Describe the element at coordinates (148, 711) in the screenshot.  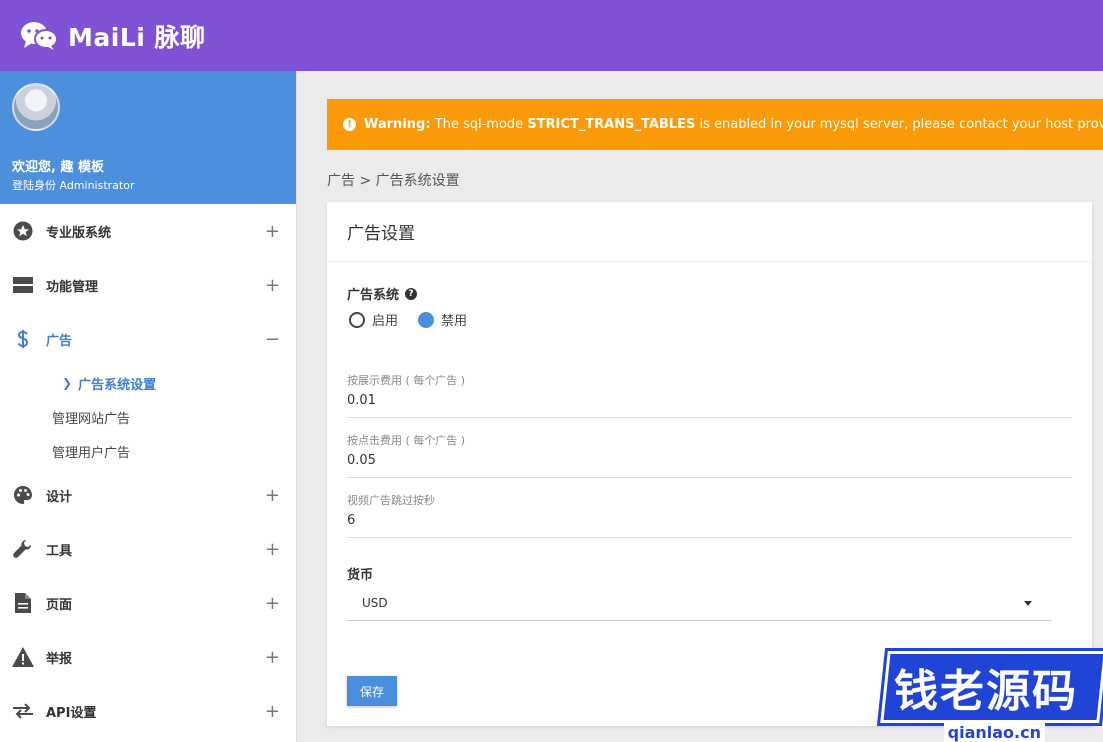
I see `sidebar-item-api: API设置 +` at that location.